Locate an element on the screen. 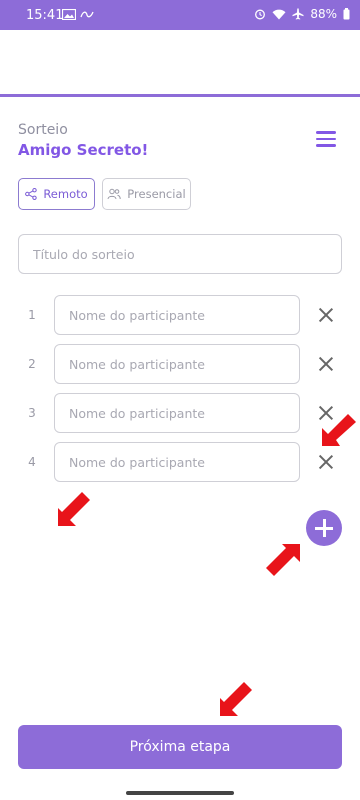  header-divider is located at coordinates (180, 95).